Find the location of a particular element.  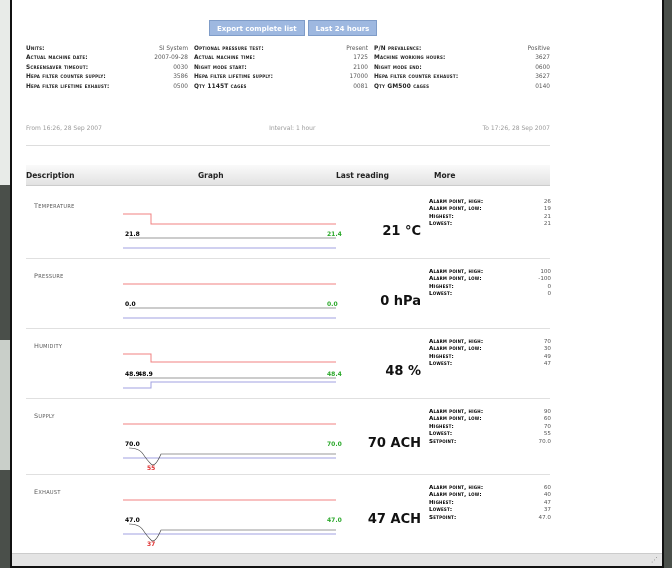

setting-label: Hepa filter counter exhaust: is located at coordinates (416, 77).